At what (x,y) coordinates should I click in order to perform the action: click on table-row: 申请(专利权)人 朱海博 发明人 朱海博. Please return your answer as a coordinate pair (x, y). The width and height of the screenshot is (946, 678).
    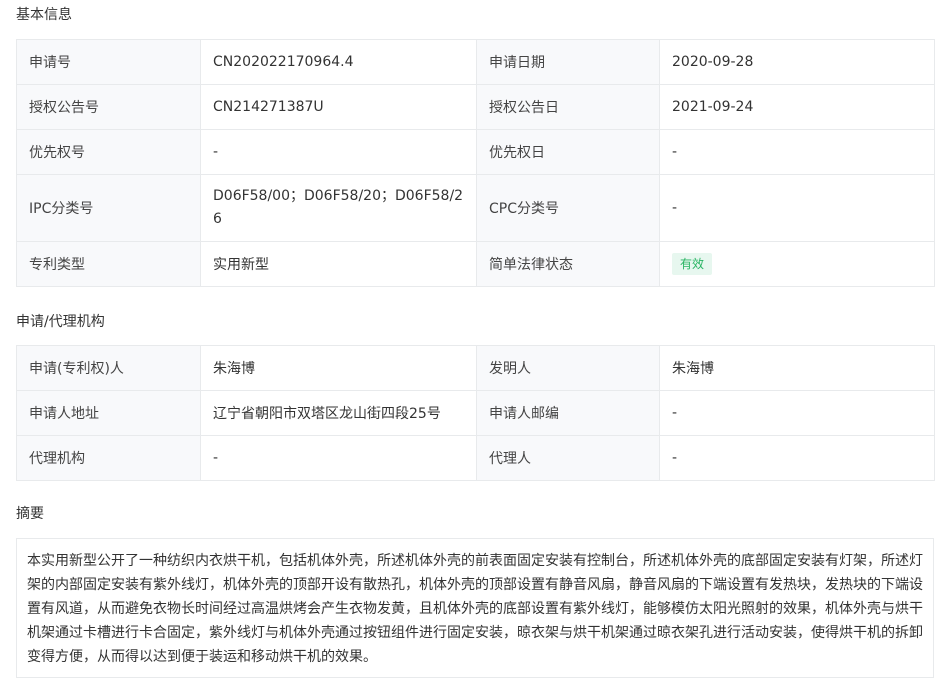
    Looking at the image, I should click on (475, 368).